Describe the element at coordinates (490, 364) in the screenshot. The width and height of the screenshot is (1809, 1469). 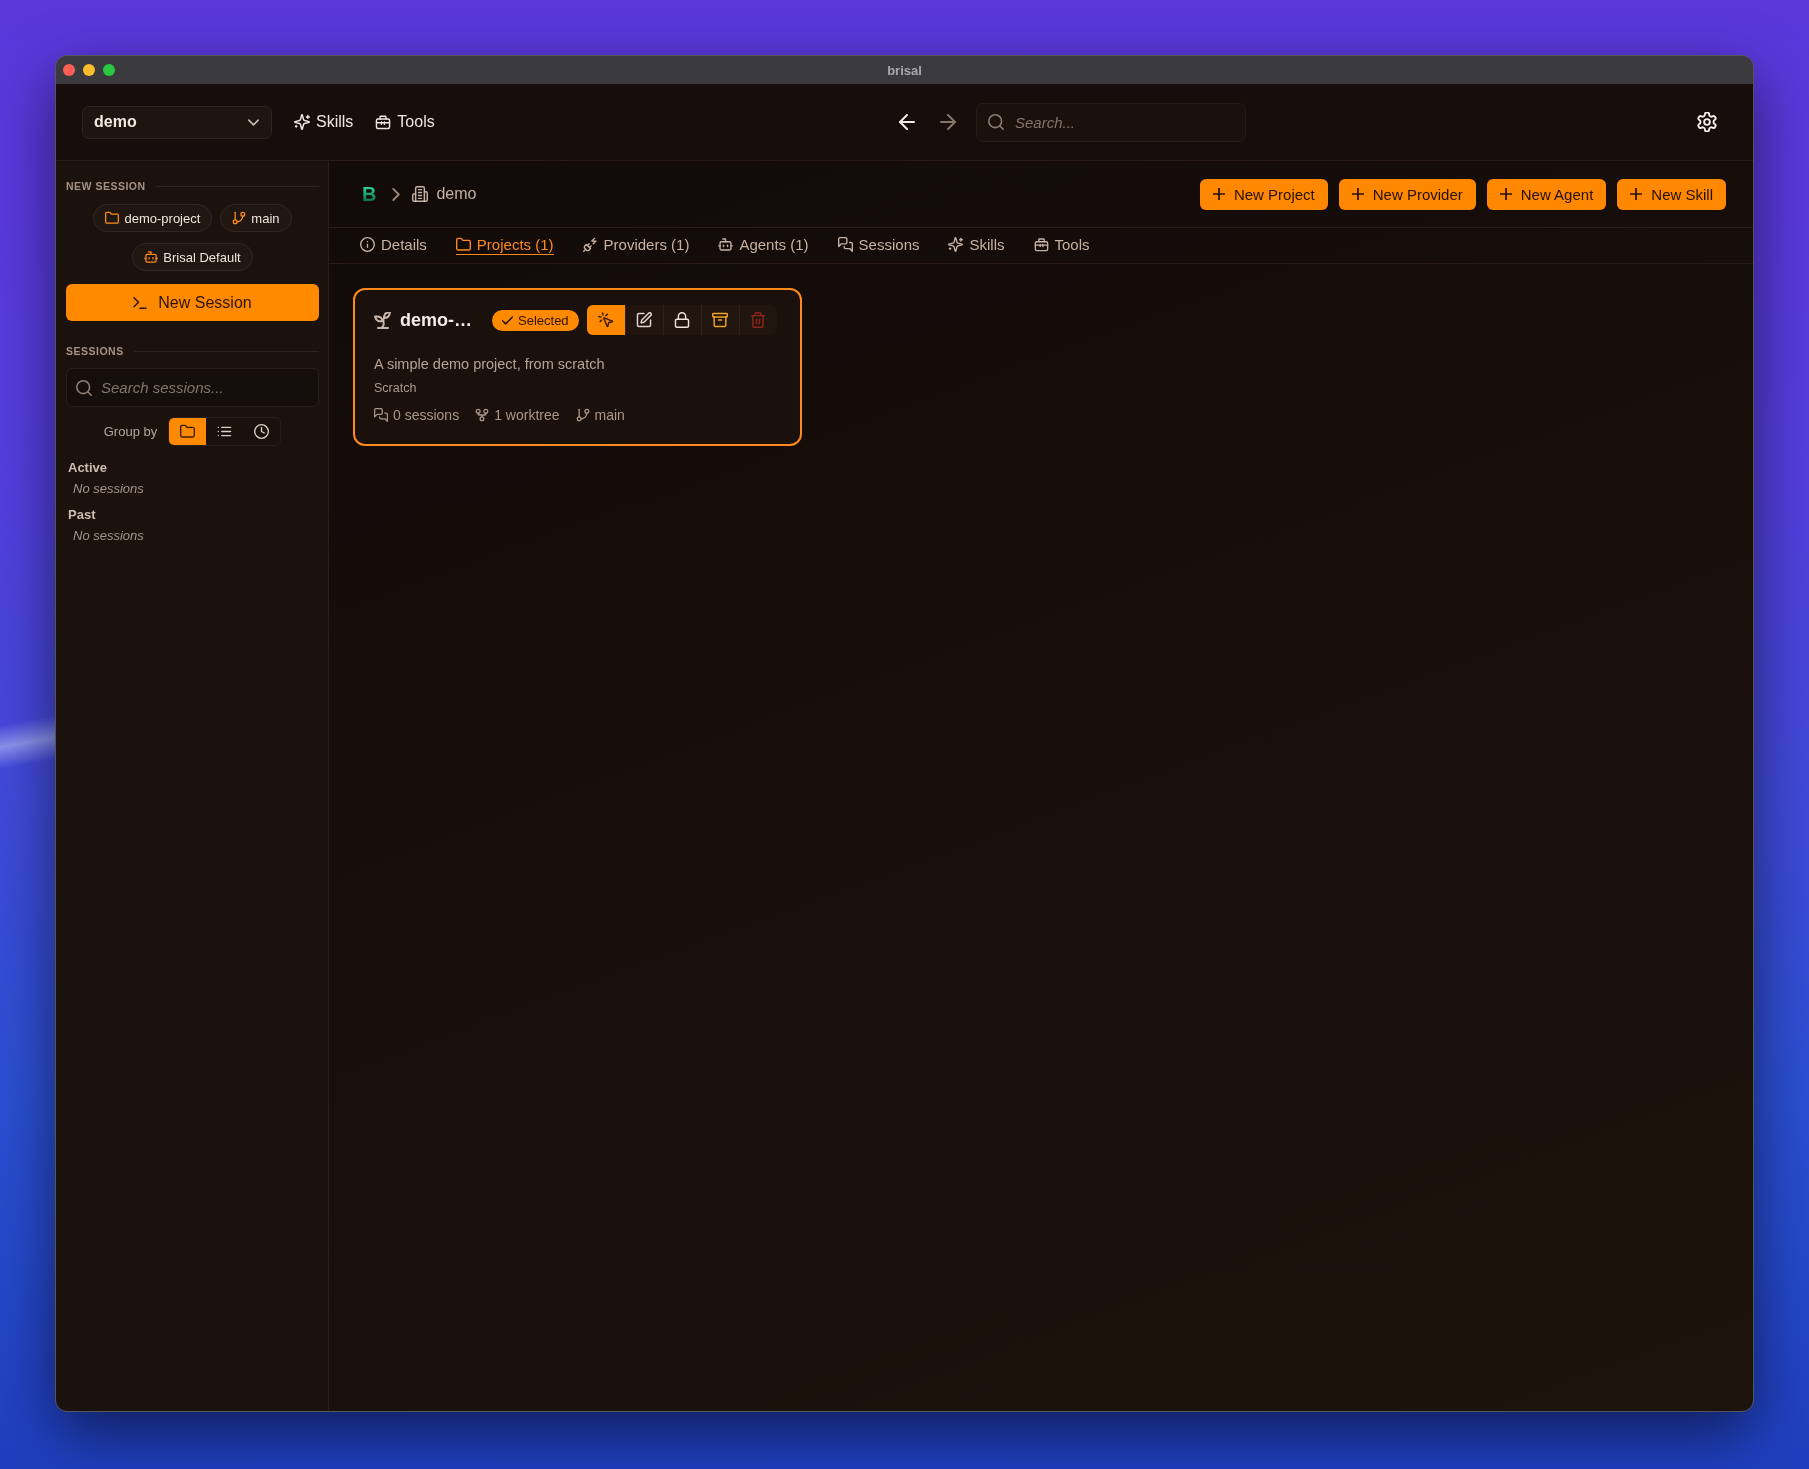
I see `project-description: A simple demo project, from scratch` at that location.